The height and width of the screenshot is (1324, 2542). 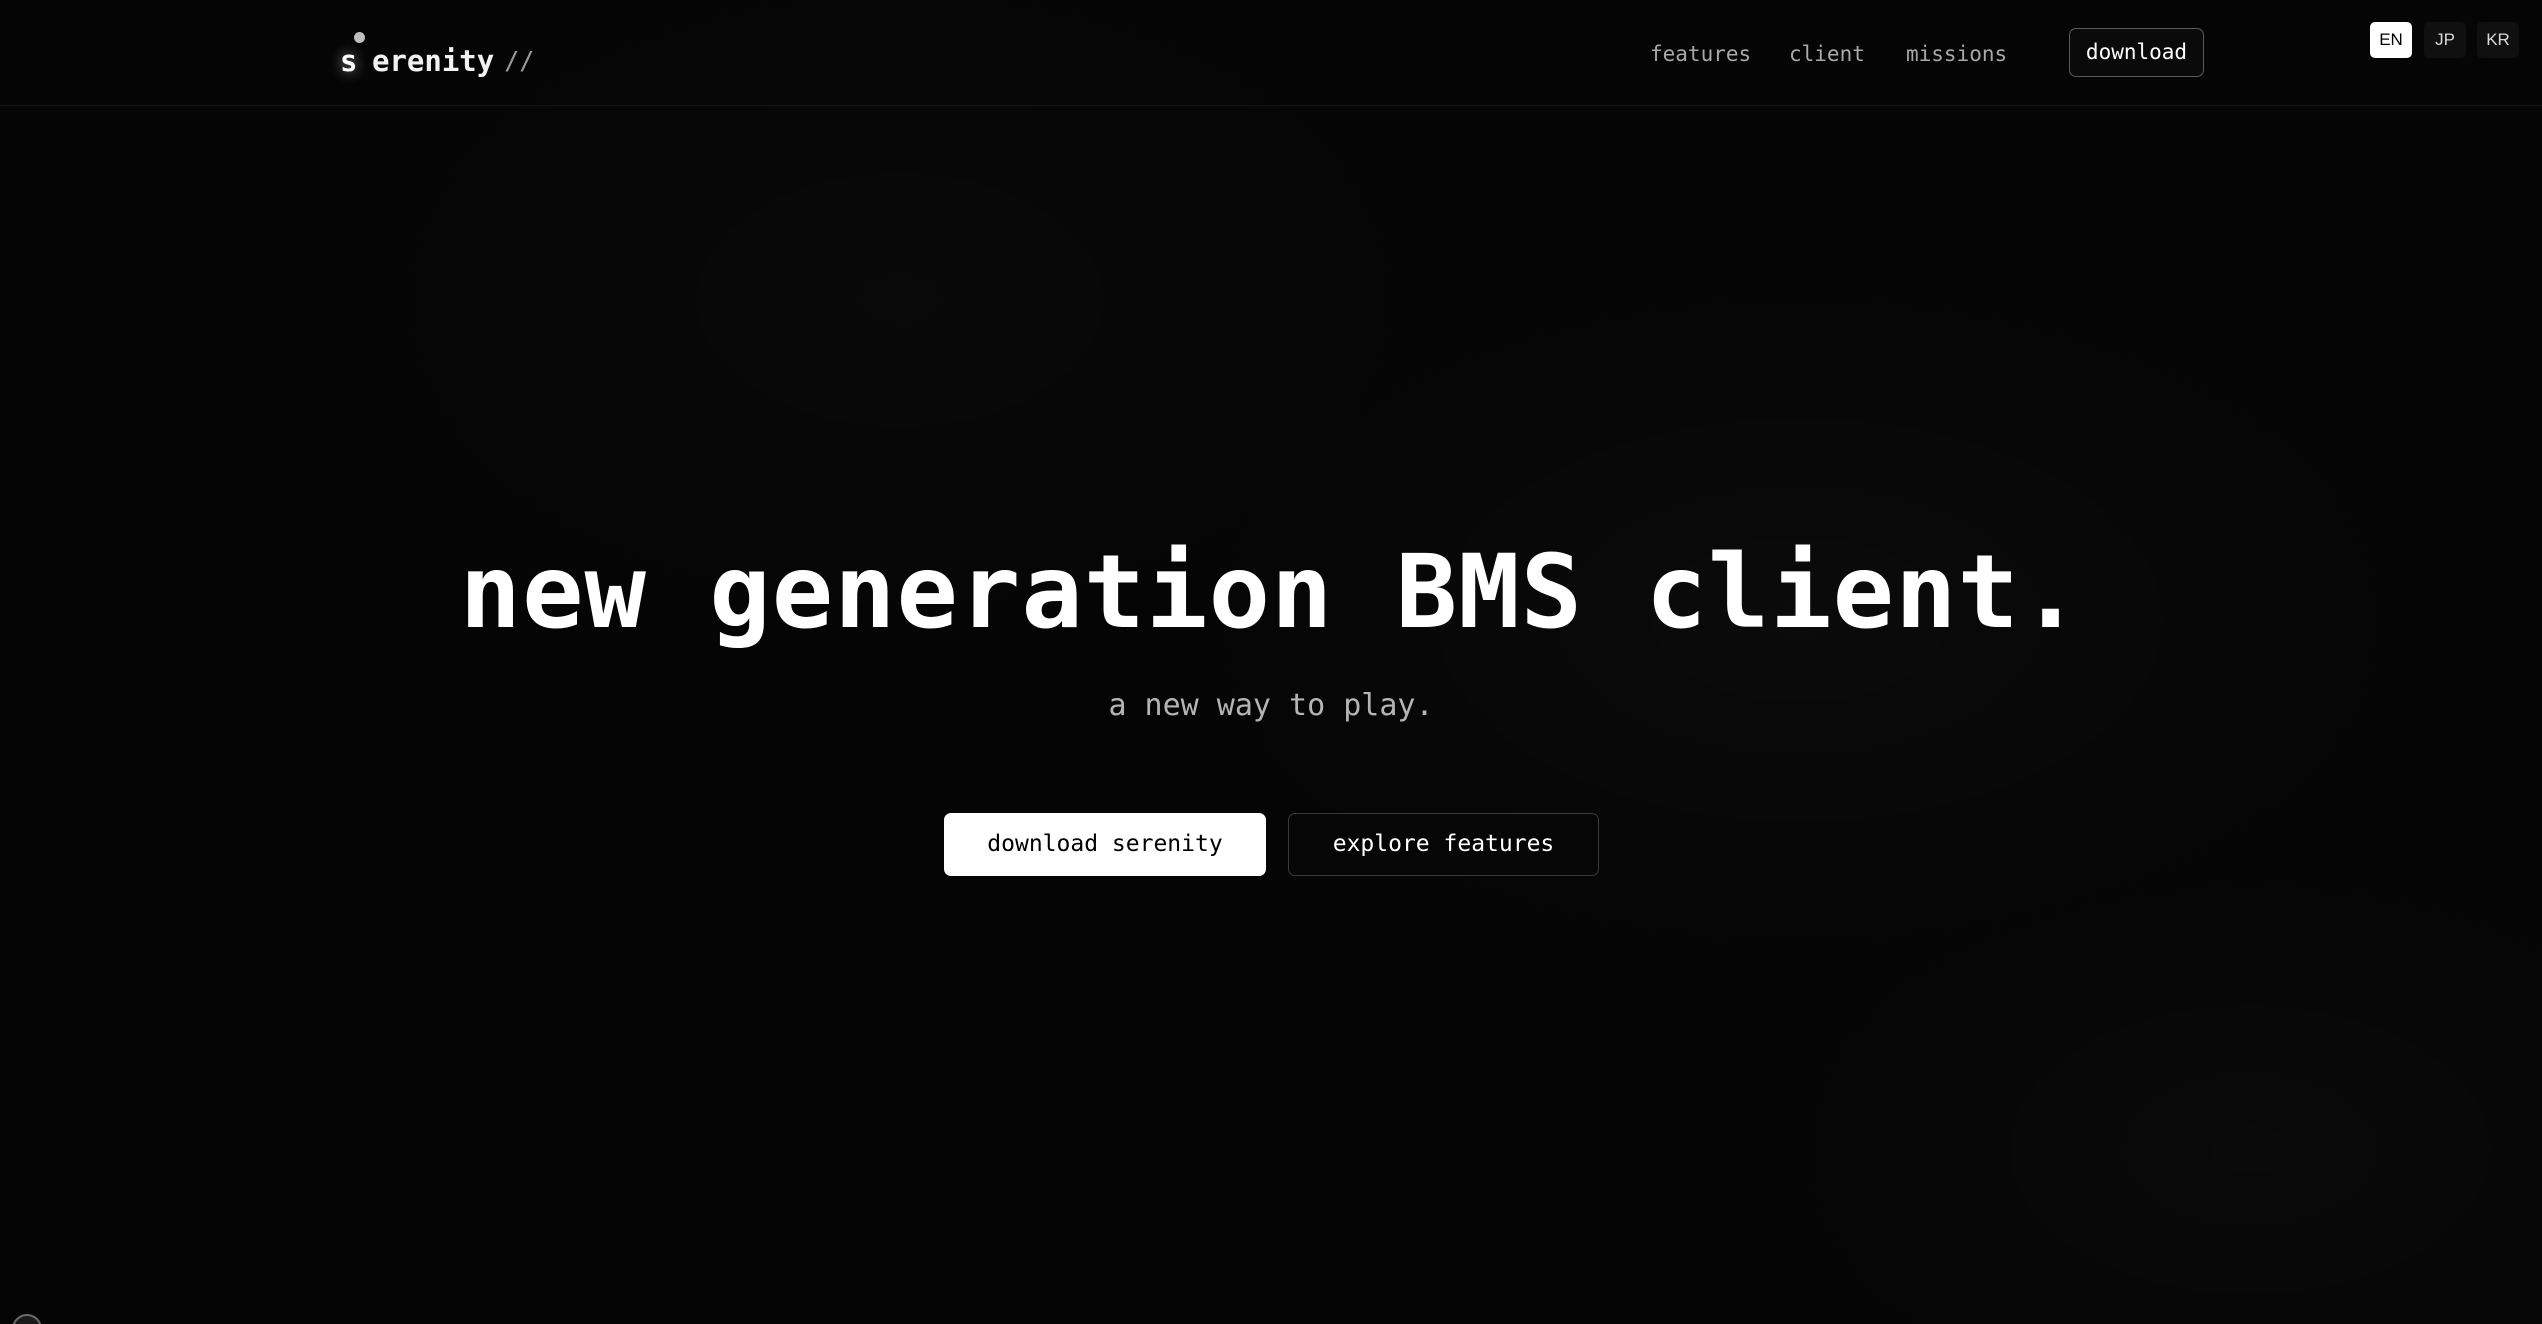 I want to click on nav-download-button: download, so click(x=2136, y=52).